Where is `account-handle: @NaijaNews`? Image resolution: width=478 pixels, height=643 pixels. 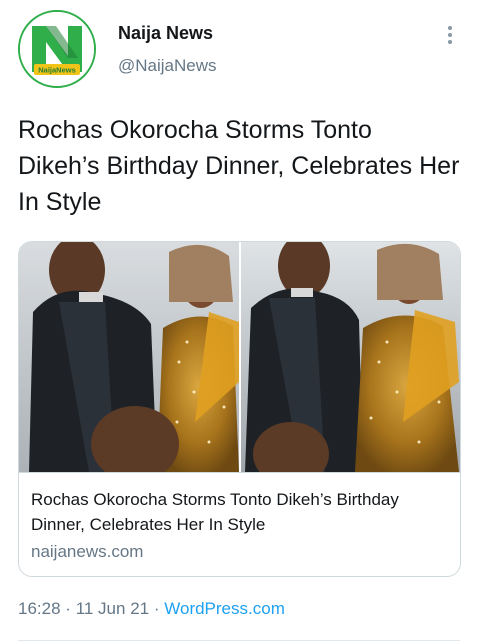
account-handle: @NaijaNews is located at coordinates (167, 66).